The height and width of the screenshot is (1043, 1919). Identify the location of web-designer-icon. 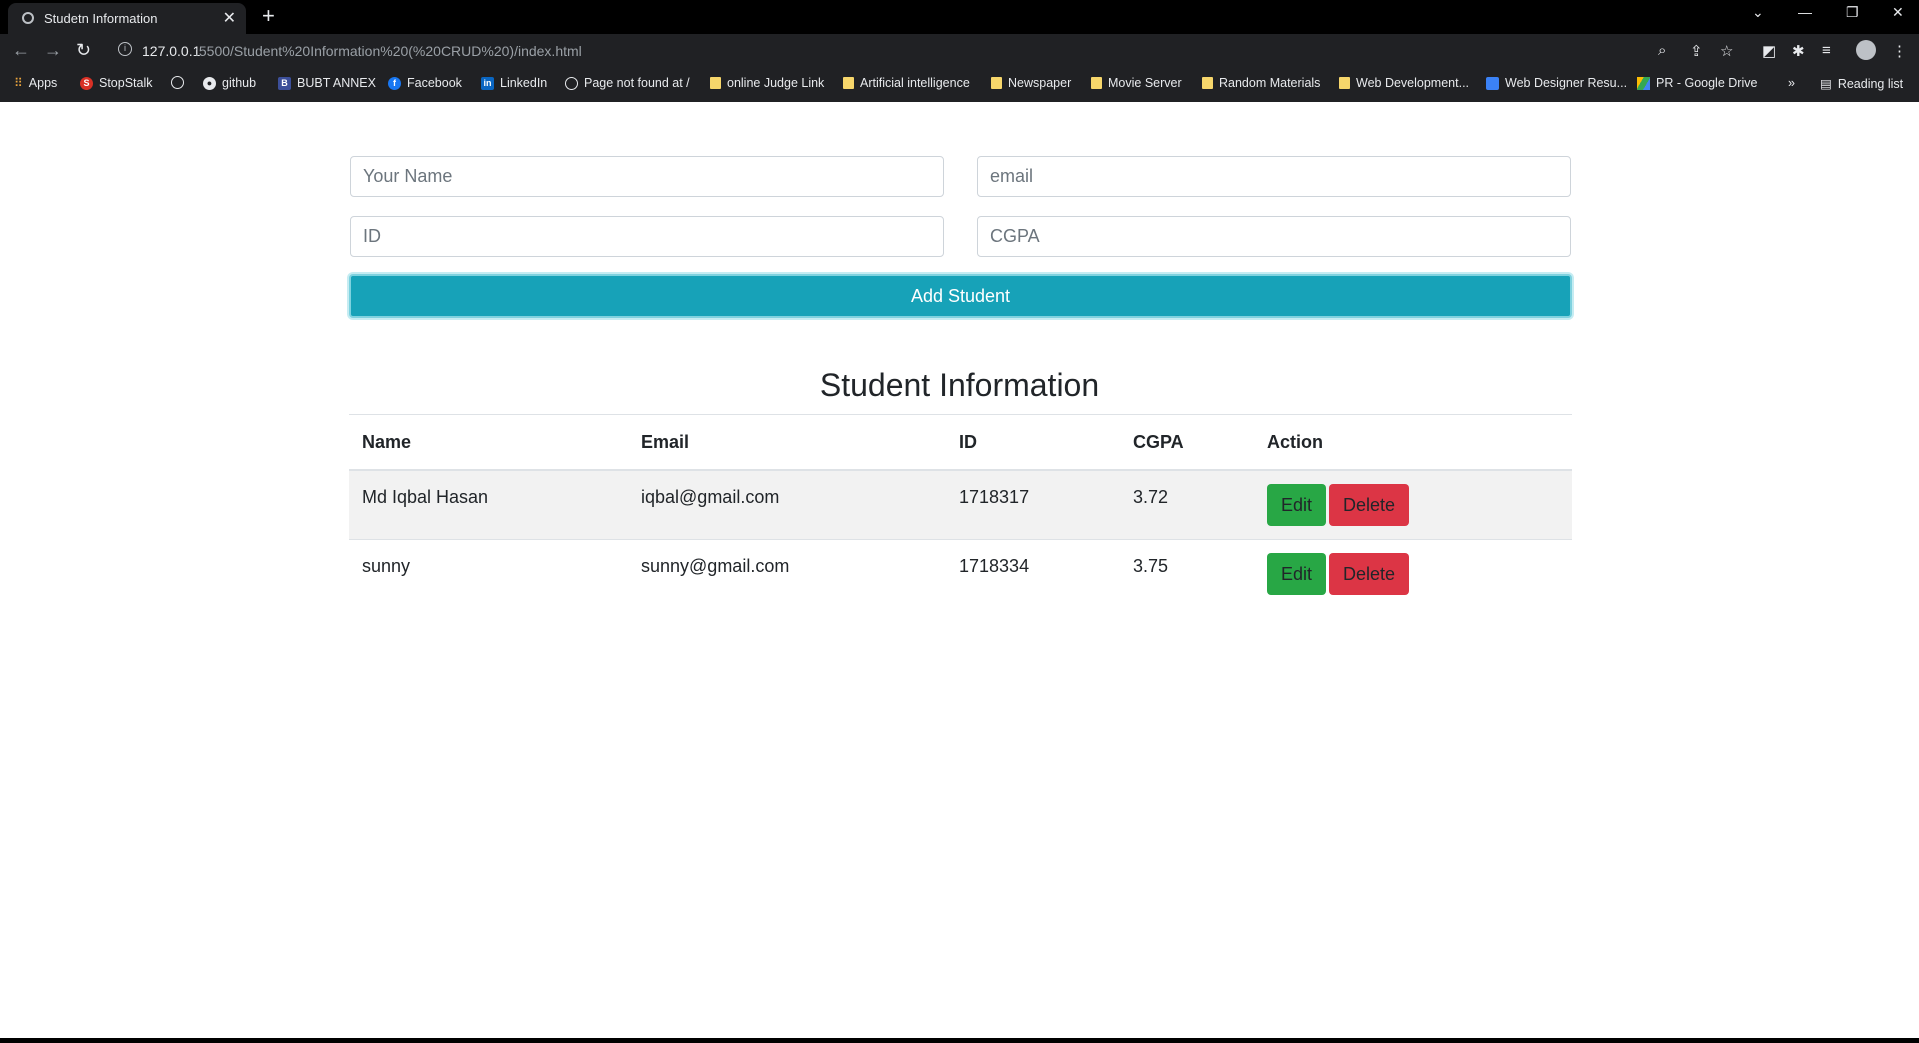
(1492, 83).